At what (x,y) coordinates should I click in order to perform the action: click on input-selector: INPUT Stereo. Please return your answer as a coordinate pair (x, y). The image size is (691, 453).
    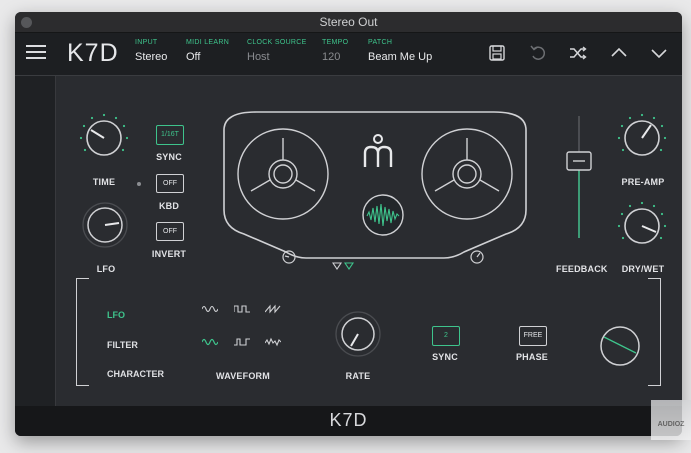
    Looking at the image, I should click on (151, 51).